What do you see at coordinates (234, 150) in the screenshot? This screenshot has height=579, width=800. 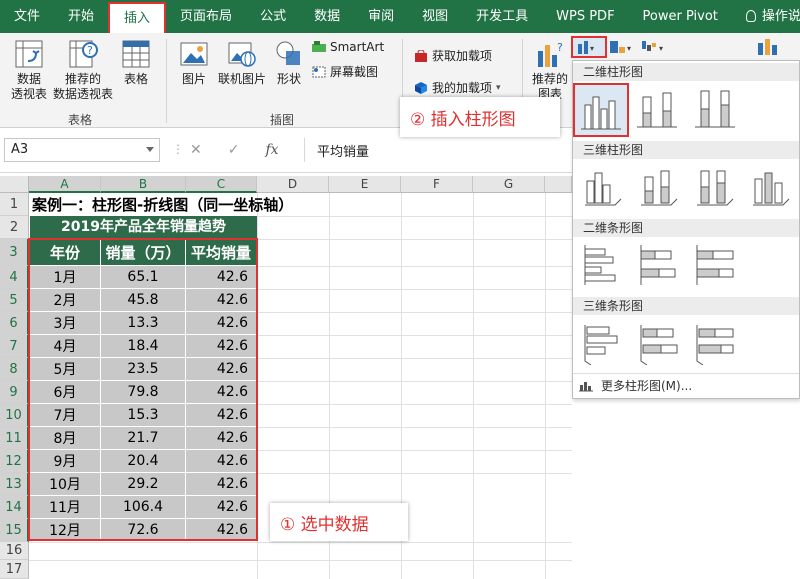 I see `enter-check-icon: ✓` at bounding box center [234, 150].